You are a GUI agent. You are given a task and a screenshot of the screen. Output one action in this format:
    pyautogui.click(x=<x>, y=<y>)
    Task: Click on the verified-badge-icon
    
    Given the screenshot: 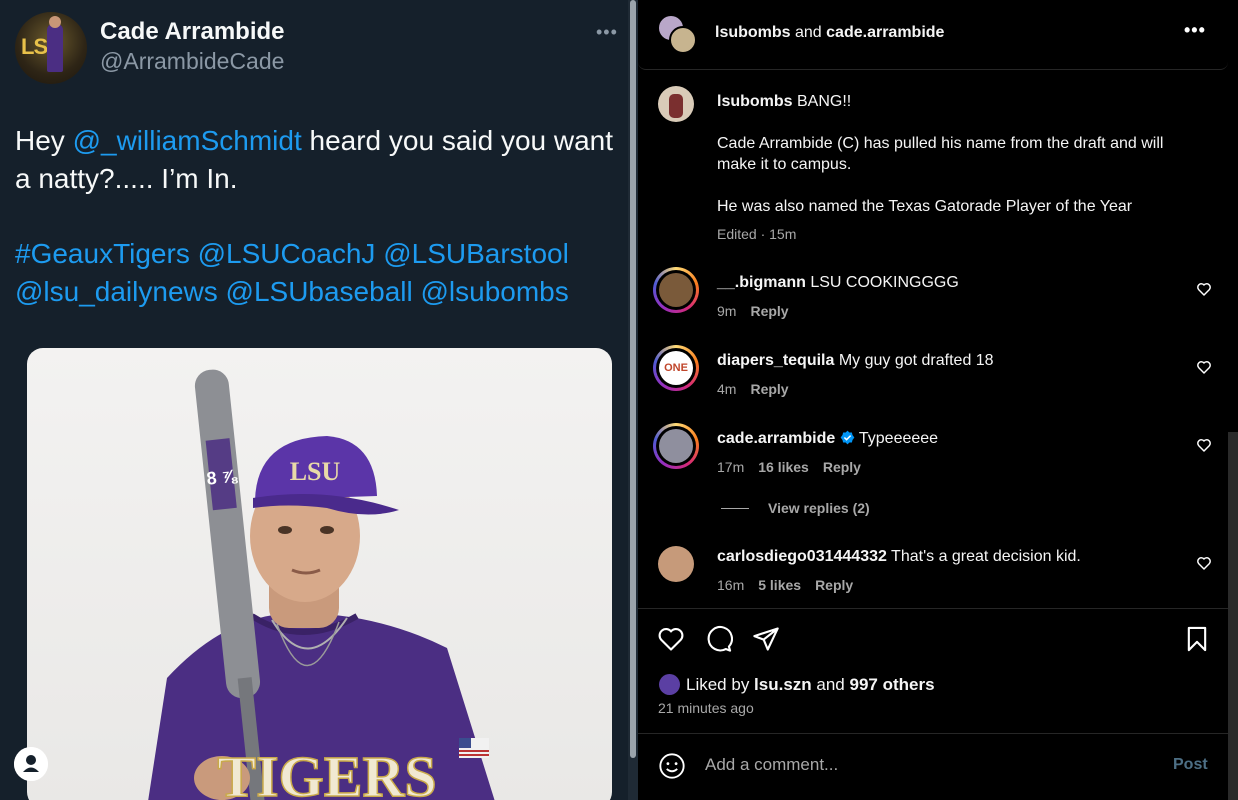 What is the action you would take?
    pyautogui.click(x=847, y=437)
    